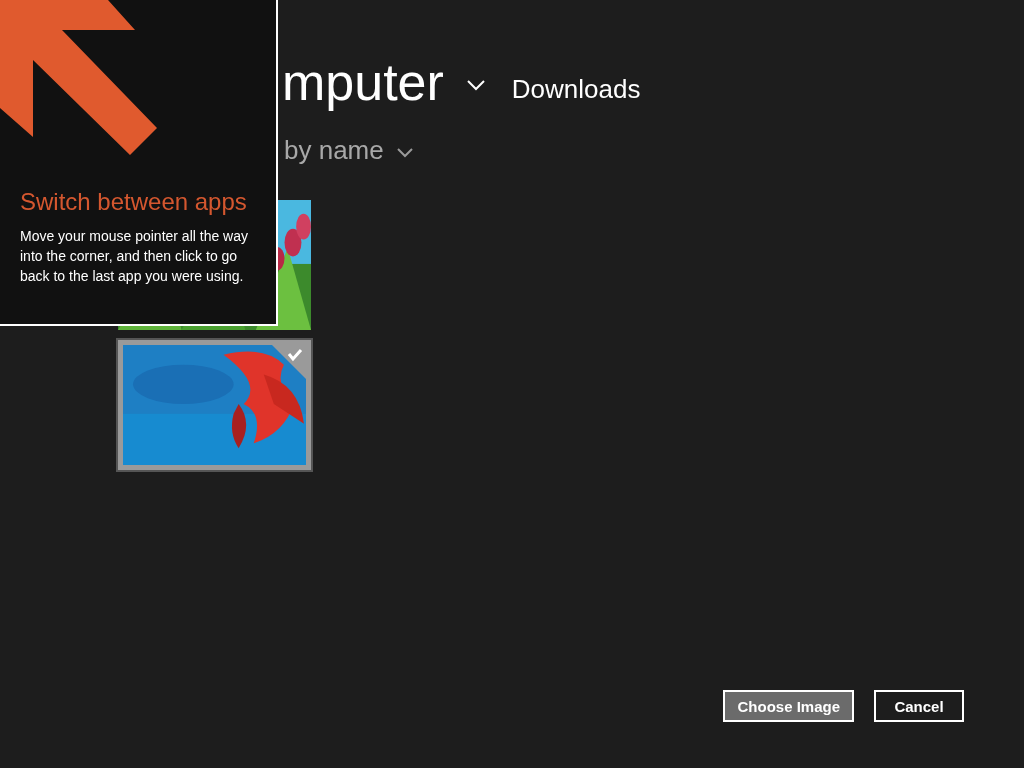 The height and width of the screenshot is (768, 1024). I want to click on sort-label: by name, so click(334, 150).